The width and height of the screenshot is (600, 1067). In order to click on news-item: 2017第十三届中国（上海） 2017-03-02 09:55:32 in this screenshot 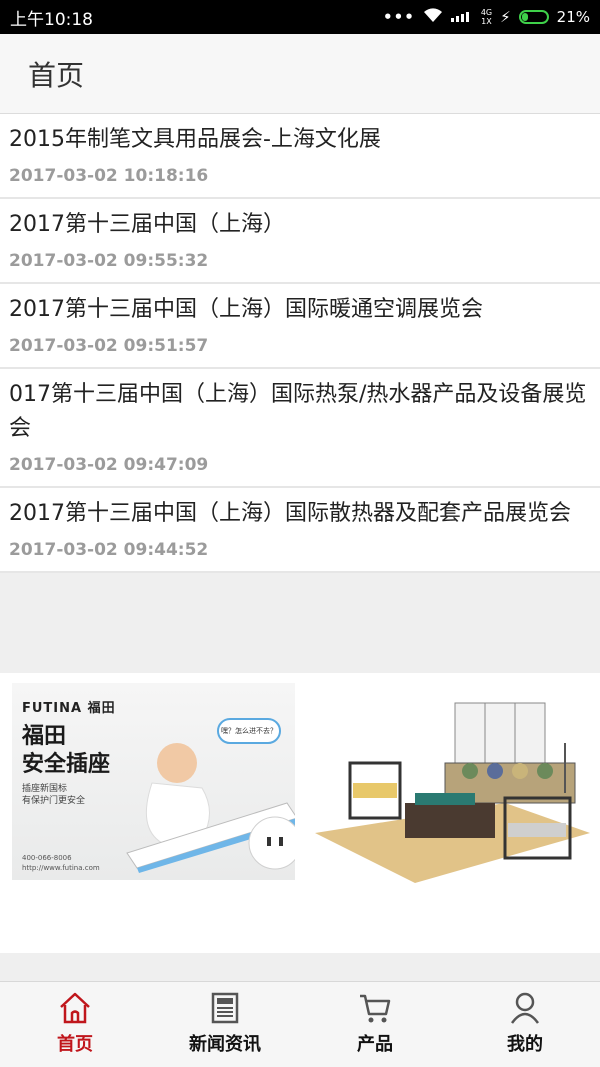, I will do `click(300, 241)`.